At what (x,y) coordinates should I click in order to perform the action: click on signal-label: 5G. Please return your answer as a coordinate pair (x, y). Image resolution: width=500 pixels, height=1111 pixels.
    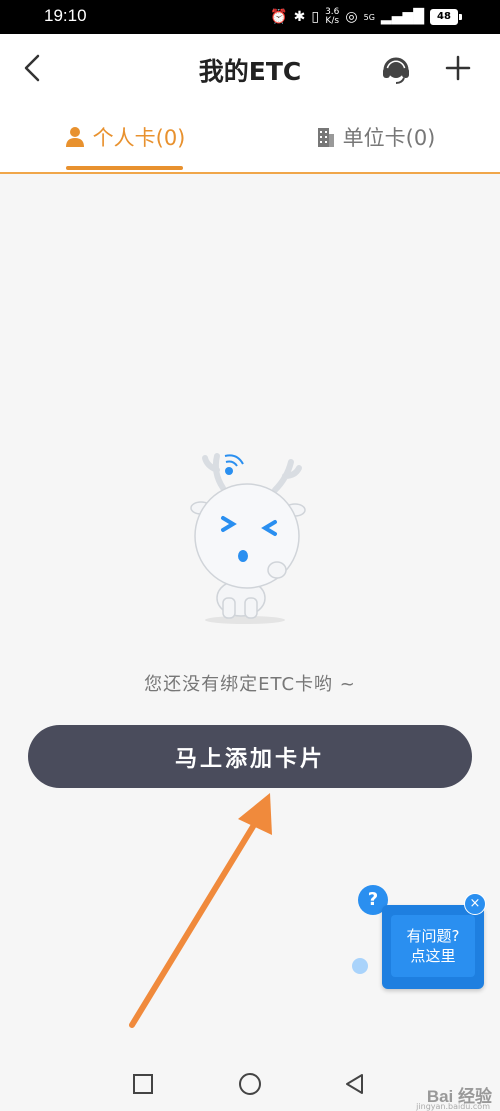
    Looking at the image, I should click on (369, 17).